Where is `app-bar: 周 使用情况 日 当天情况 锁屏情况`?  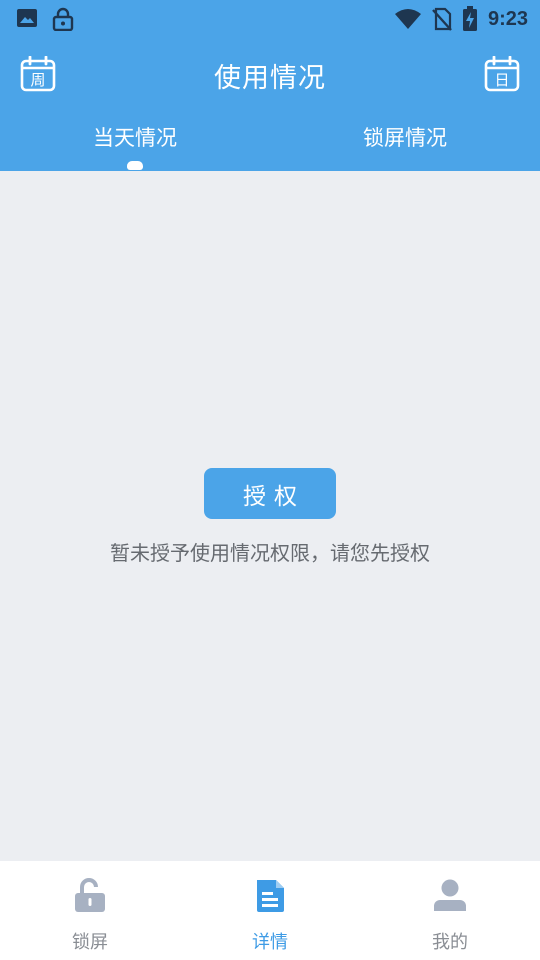 app-bar: 周 使用情况 日 当天情况 锁屏情况 is located at coordinates (270, 104).